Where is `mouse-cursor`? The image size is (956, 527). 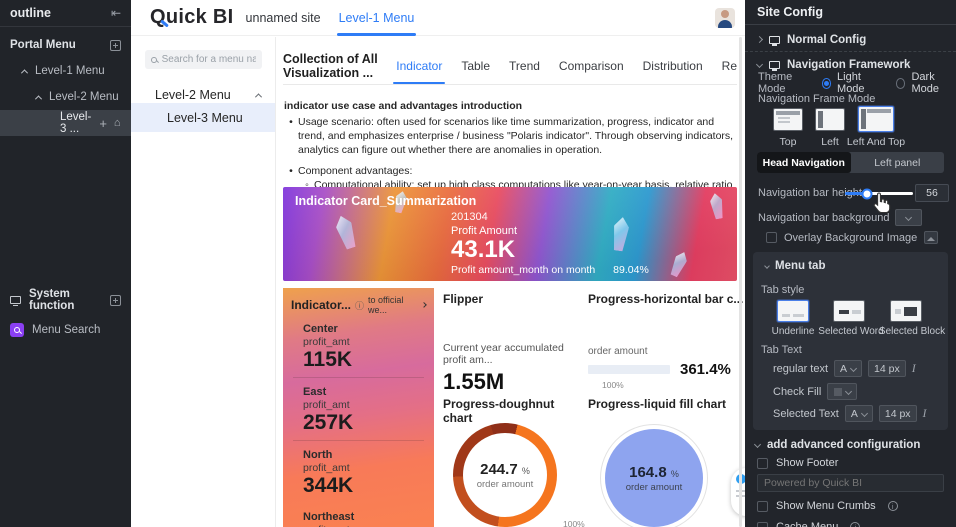 mouse-cursor is located at coordinates (882, 205).